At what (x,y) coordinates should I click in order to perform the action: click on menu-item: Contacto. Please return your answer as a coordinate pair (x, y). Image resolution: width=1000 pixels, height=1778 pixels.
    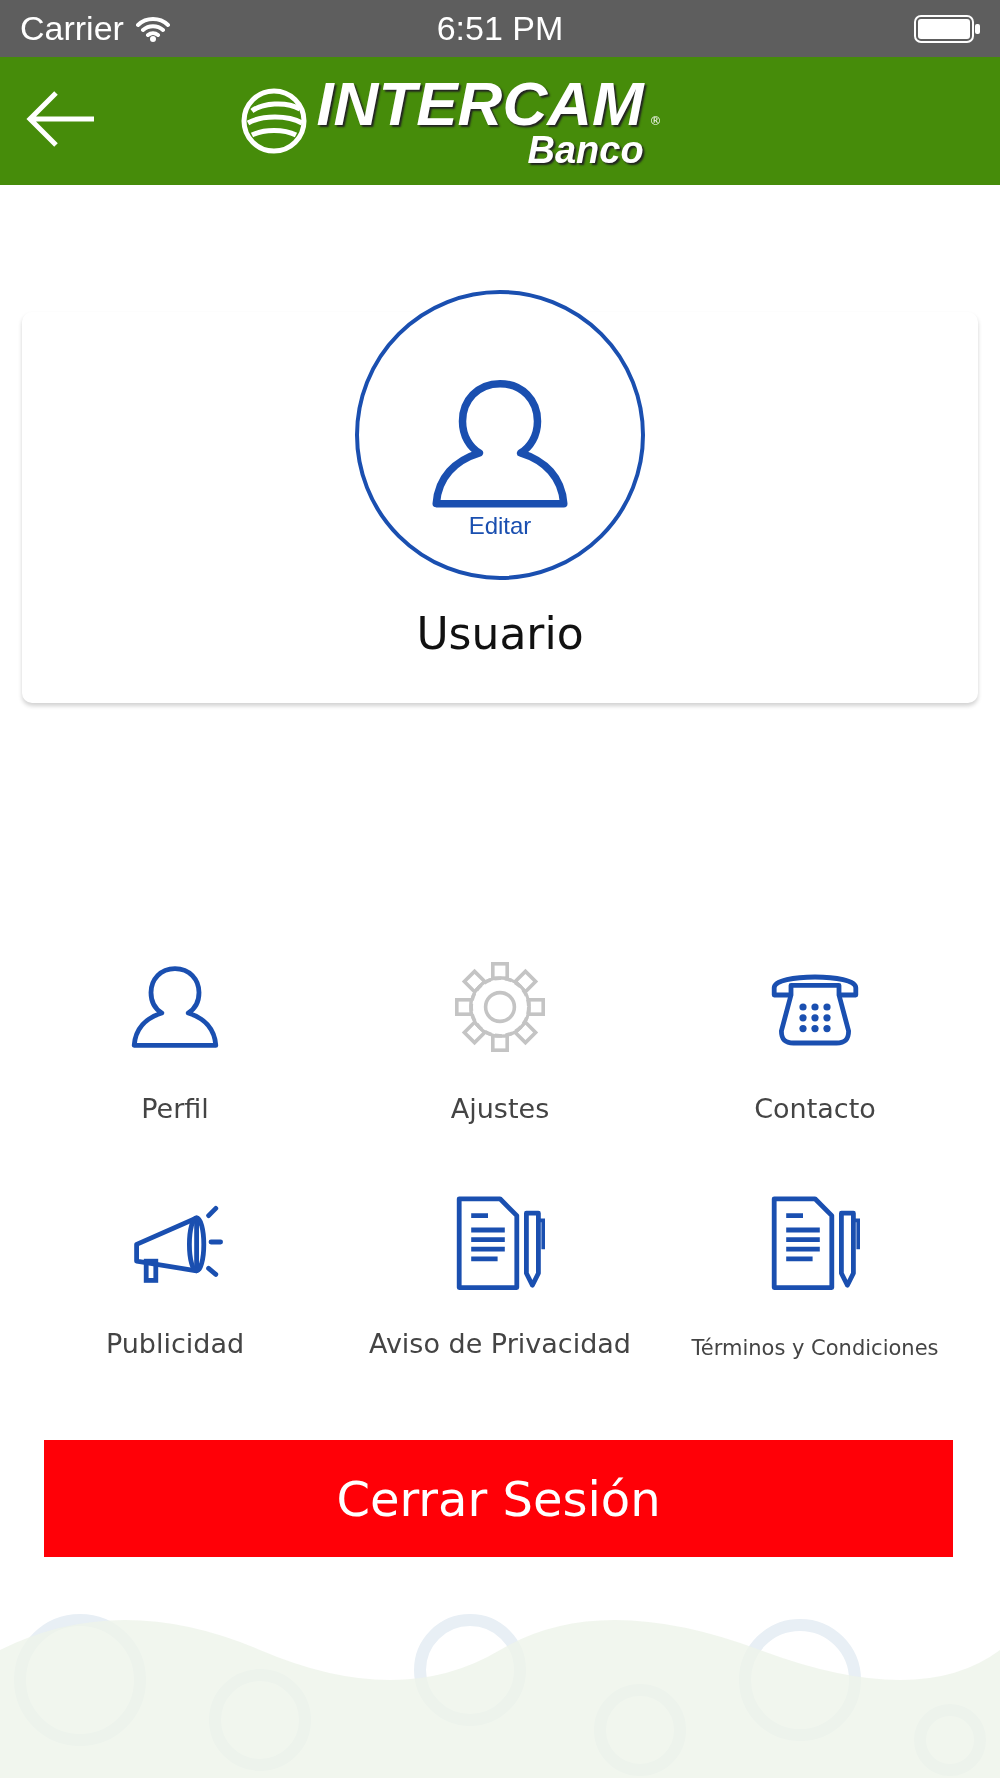
    Looking at the image, I should click on (815, 1041).